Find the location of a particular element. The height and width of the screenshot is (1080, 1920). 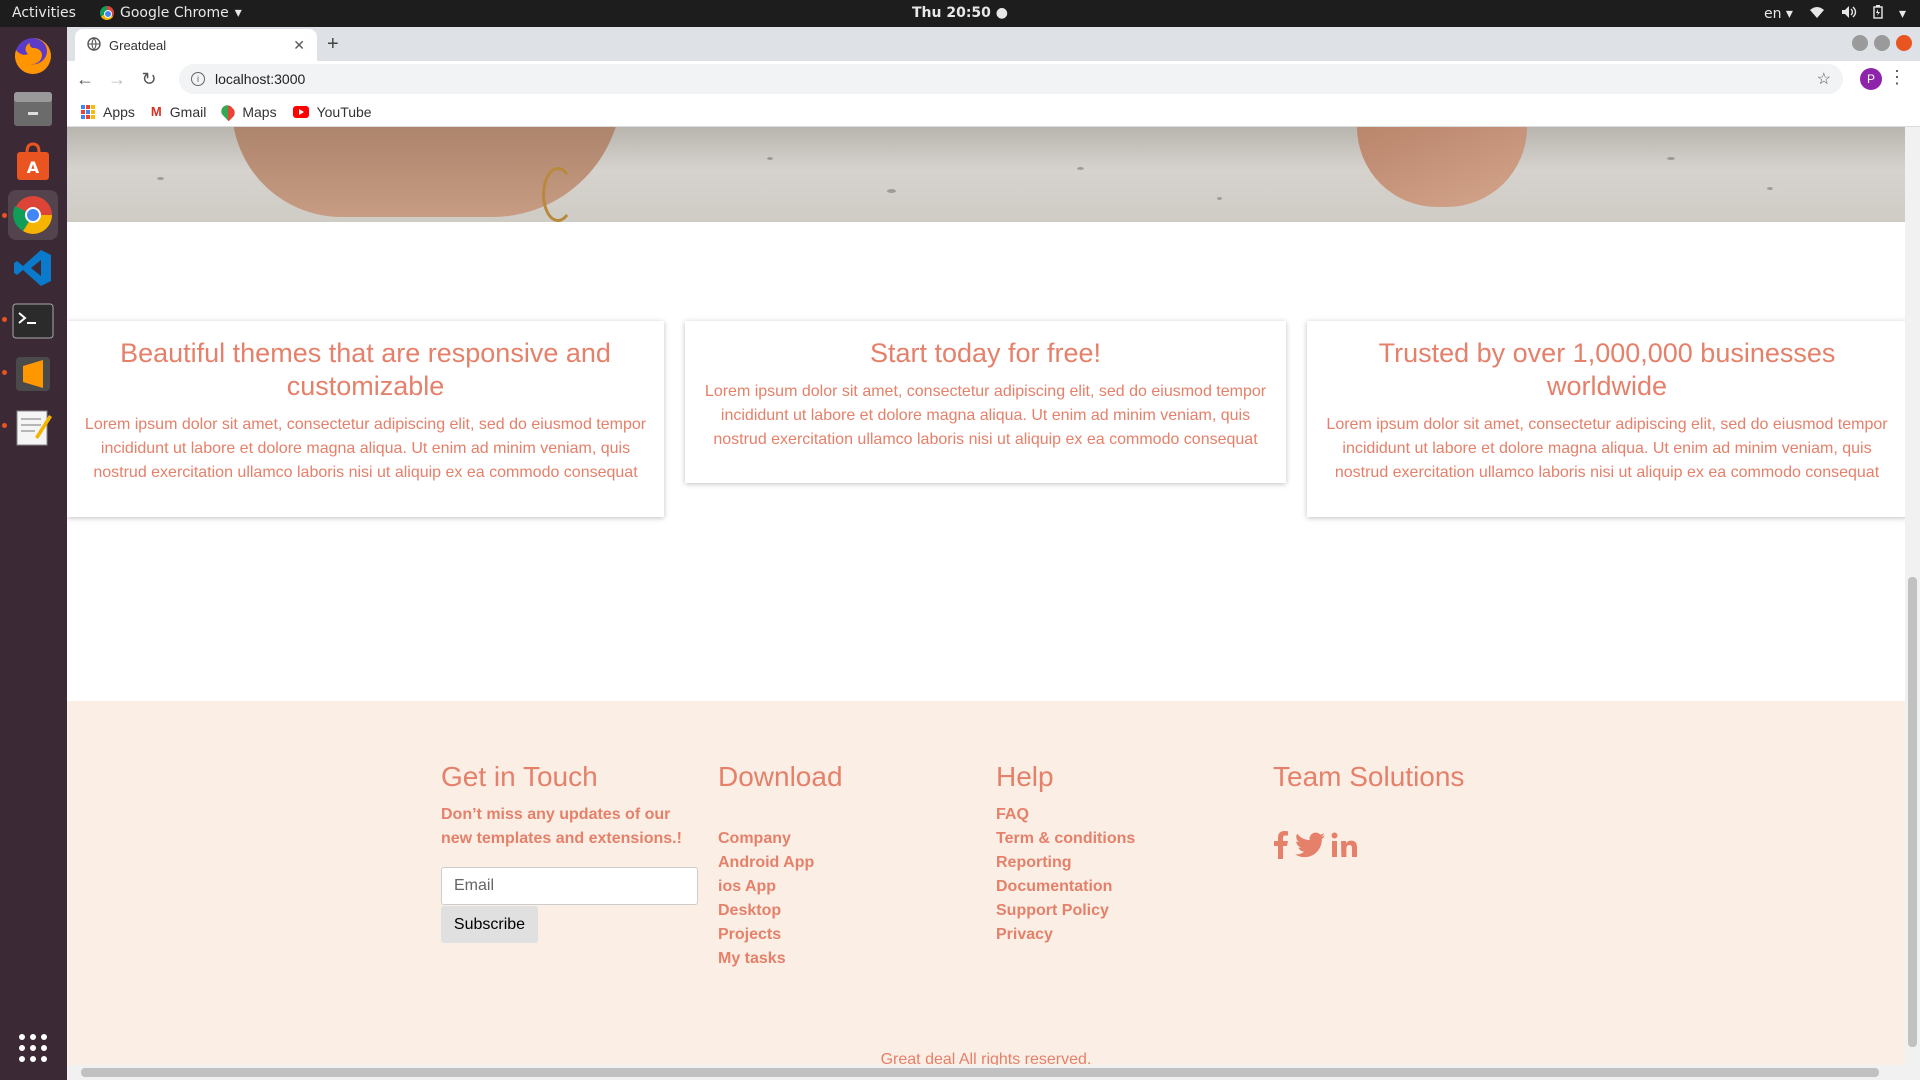

horizontal-scrollbar is located at coordinates (986, 1072).